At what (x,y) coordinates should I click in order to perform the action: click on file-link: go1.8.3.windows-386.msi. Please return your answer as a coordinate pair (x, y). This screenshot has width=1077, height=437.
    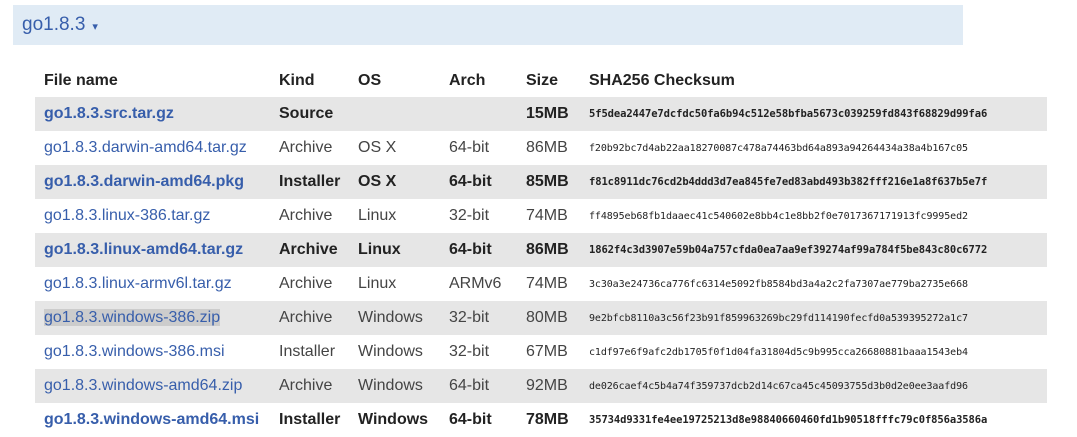
    Looking at the image, I should click on (134, 351).